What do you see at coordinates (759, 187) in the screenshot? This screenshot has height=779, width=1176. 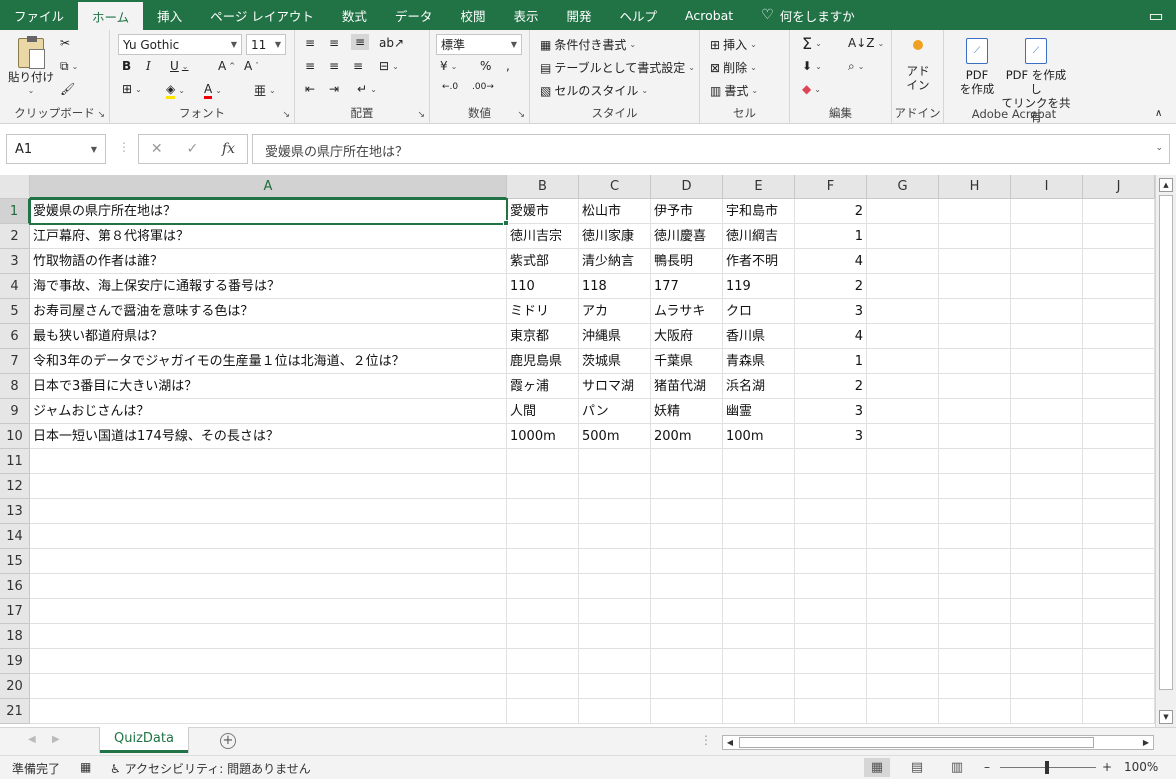 I see `column-header: E` at bounding box center [759, 187].